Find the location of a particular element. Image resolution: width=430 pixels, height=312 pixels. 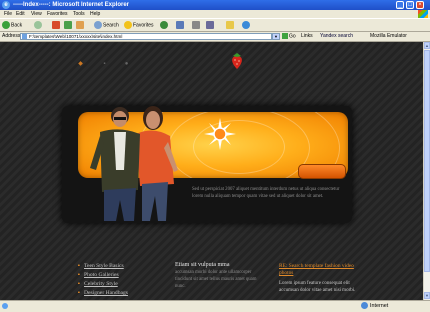

refresh-icon is located at coordinates (68, 25).